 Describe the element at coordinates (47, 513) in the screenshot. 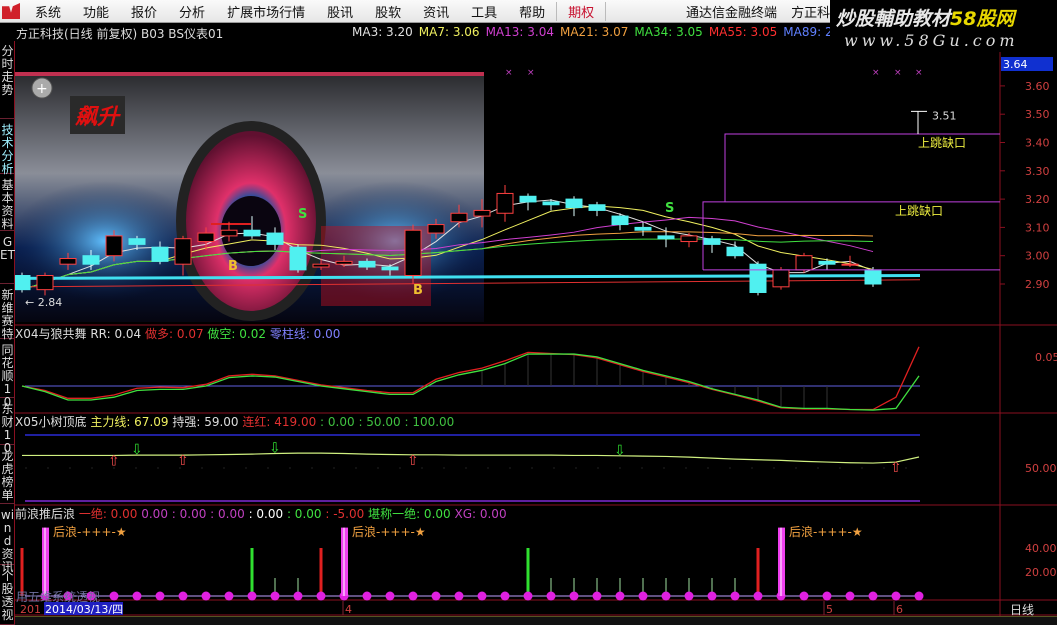

I see `indicator-value: 前浪推后浪` at that location.